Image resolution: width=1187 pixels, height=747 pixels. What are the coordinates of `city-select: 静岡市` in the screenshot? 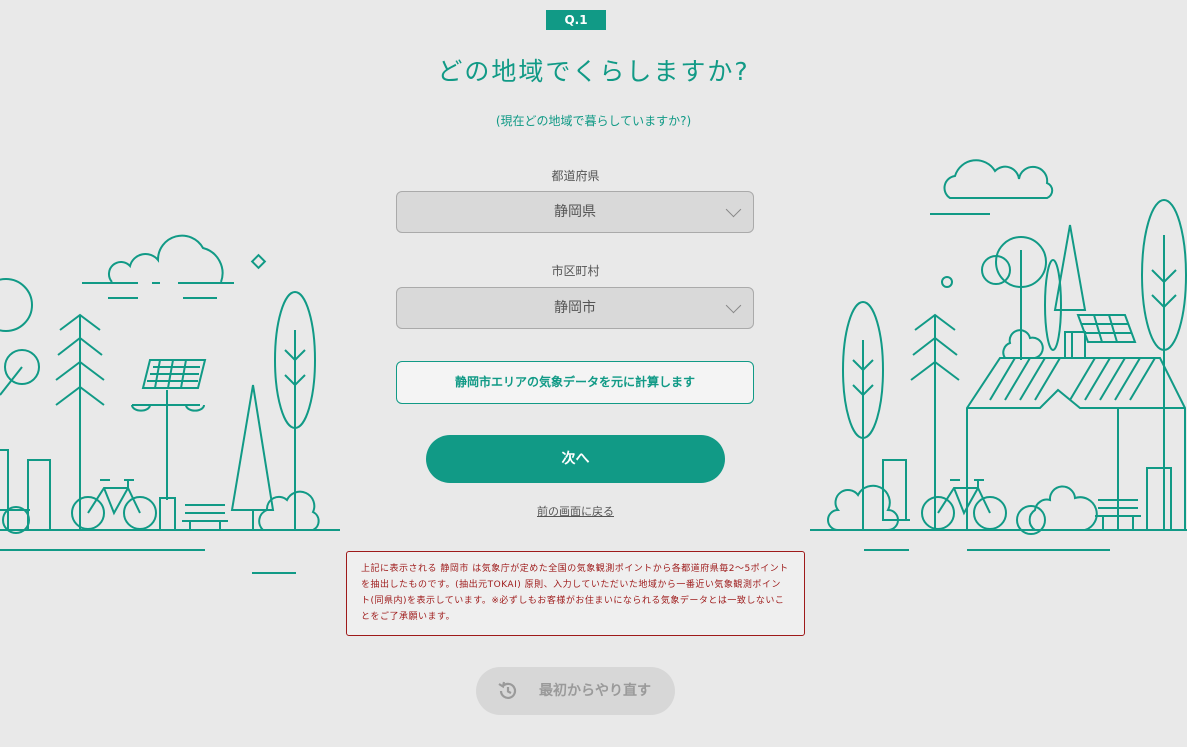 It's located at (575, 308).